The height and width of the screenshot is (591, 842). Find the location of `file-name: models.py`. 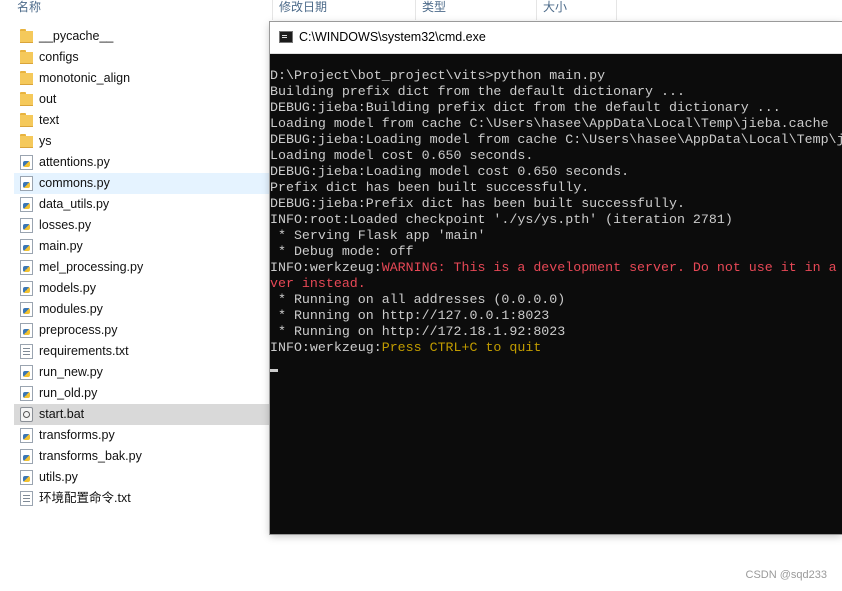

file-name: models.py is located at coordinates (67, 288).